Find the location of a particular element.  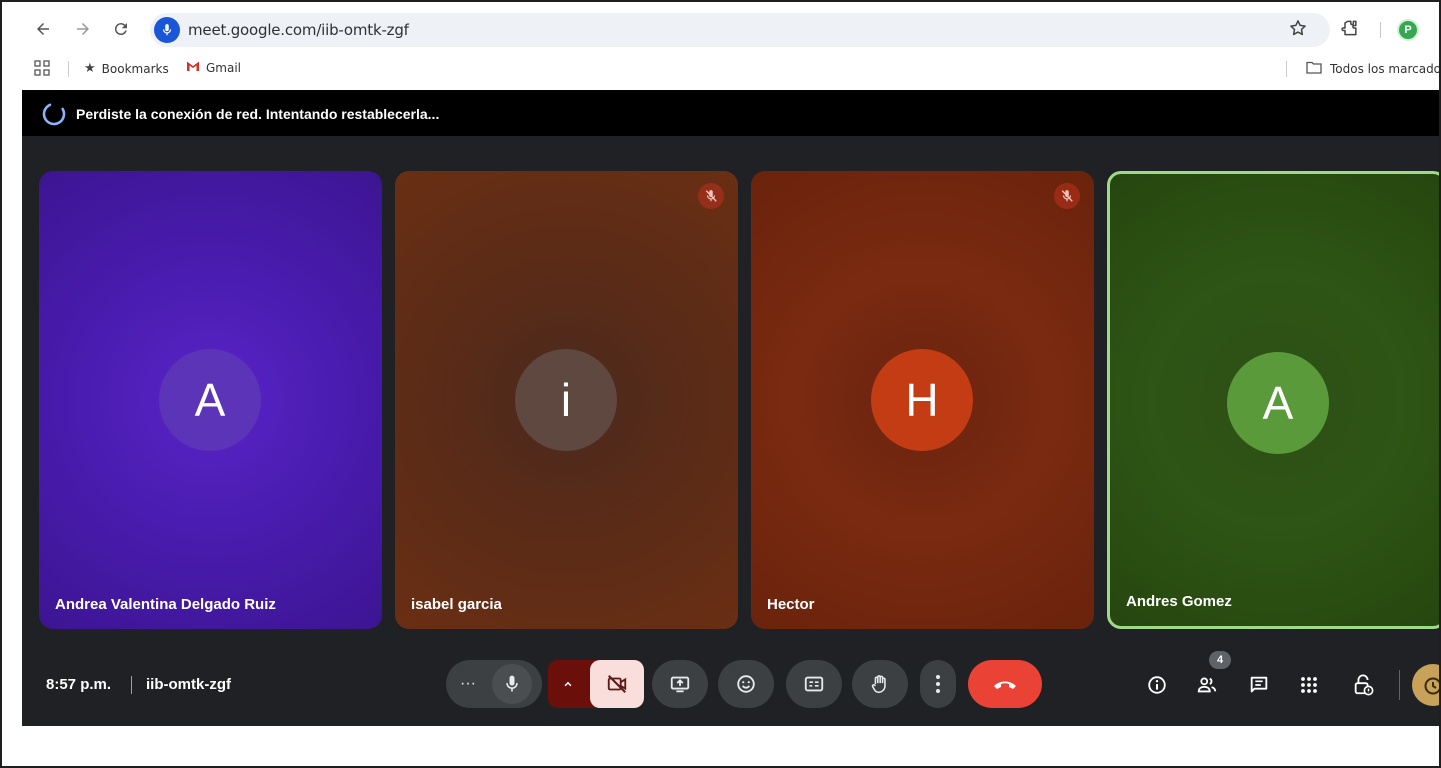

apps-grid-icon is located at coordinates (42, 68).